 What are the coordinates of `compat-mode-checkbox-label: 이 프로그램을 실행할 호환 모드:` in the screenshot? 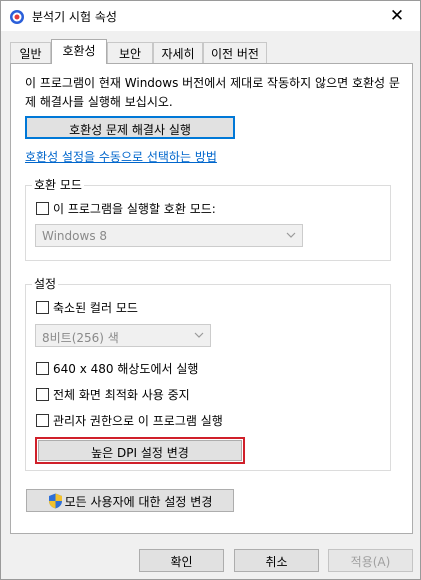 It's located at (134, 209).